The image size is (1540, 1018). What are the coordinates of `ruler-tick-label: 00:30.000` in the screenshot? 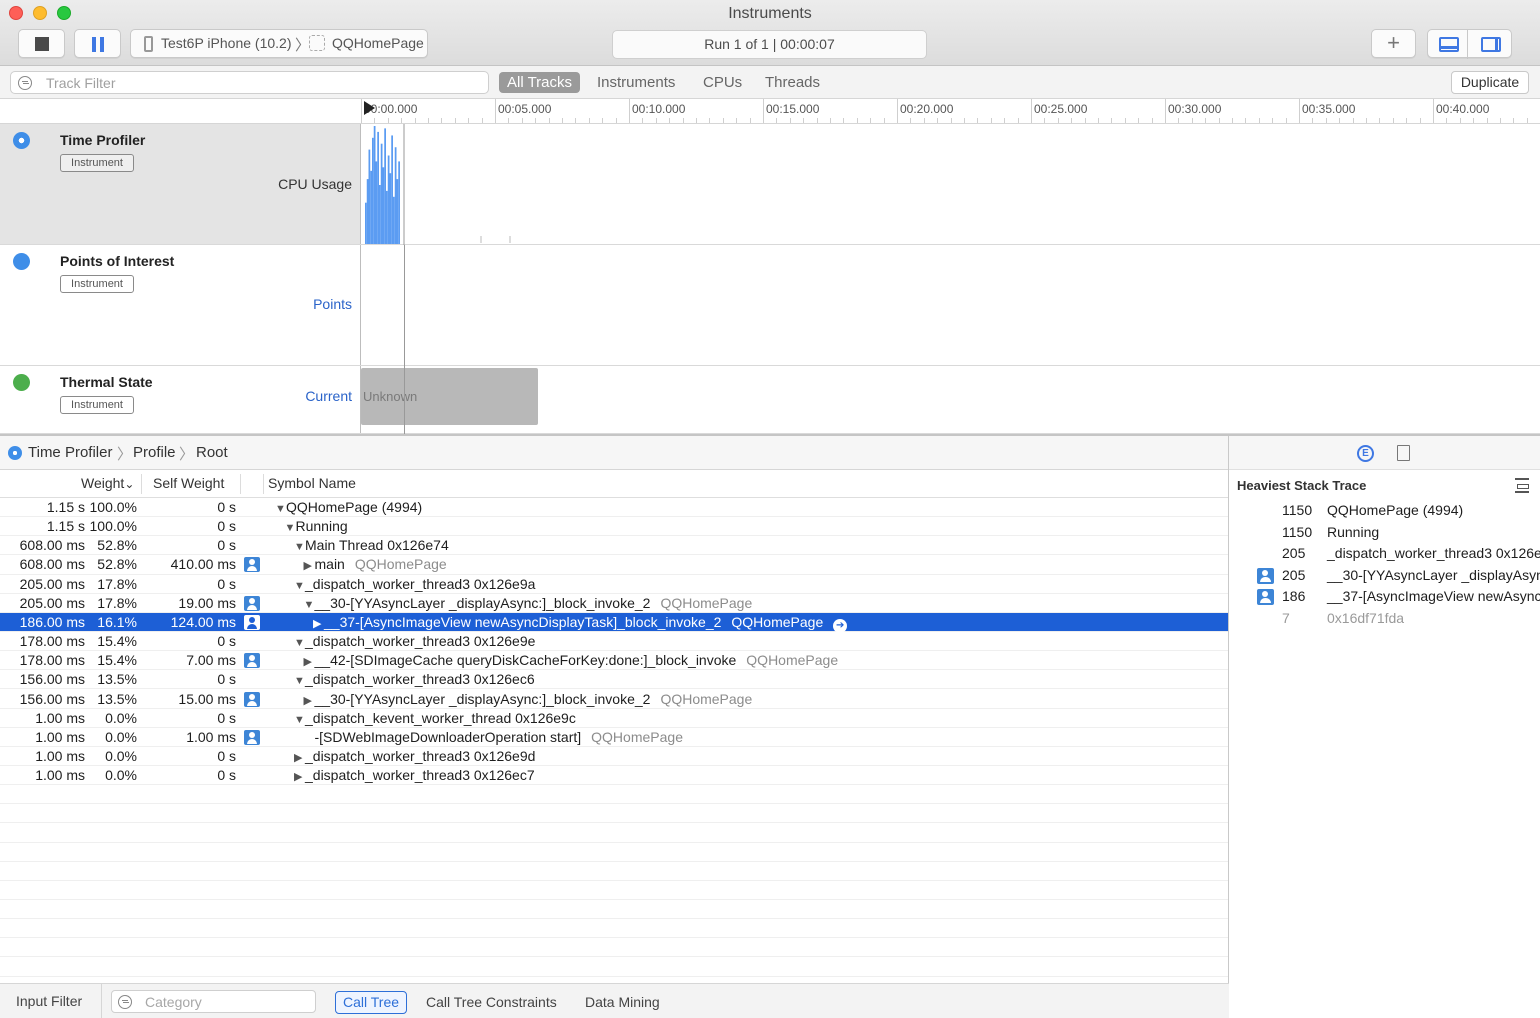 It's located at (1195, 109).